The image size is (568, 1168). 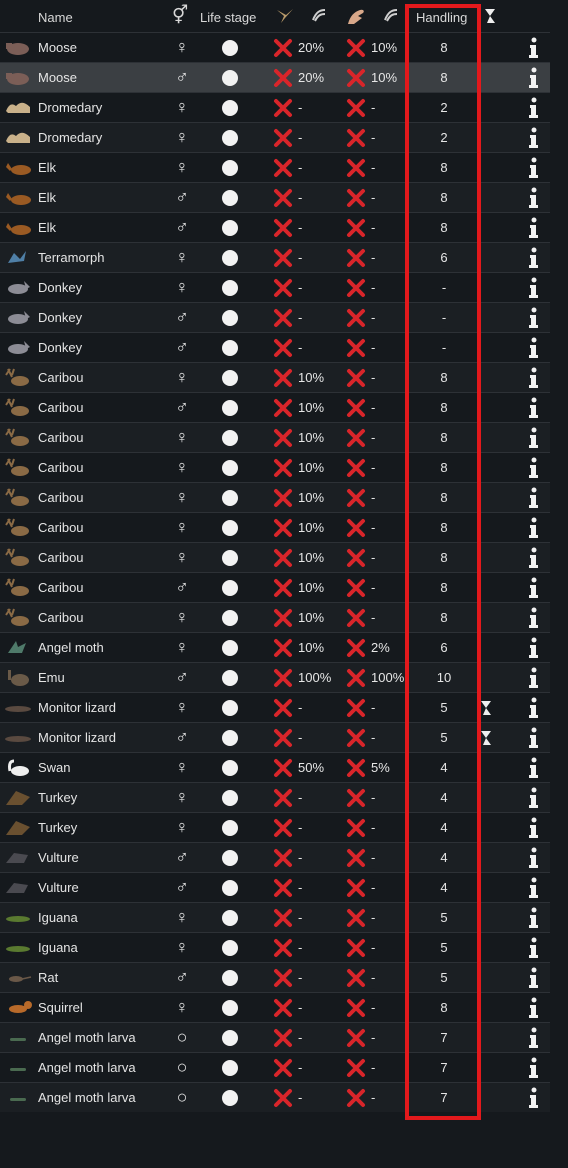 What do you see at coordinates (275, 857) in the screenshot?
I see `table-row: Vulture ♂ - - 4` at bounding box center [275, 857].